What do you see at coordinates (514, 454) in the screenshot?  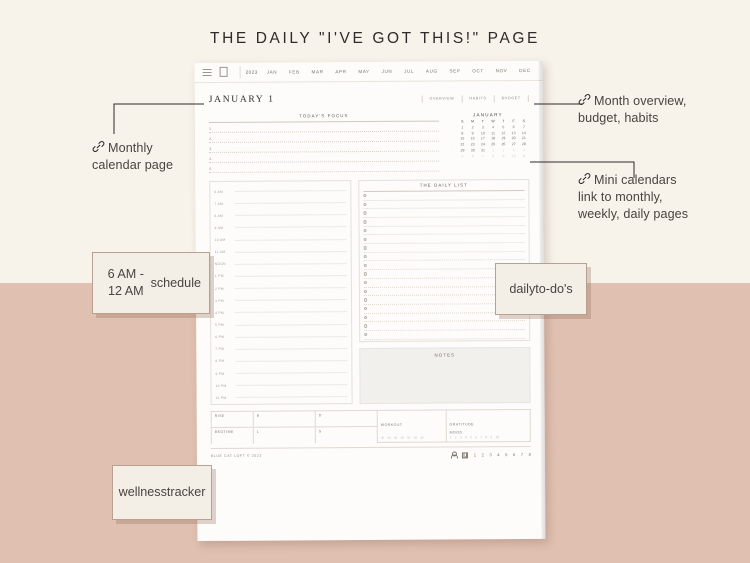 I see `page-number: 6` at bounding box center [514, 454].